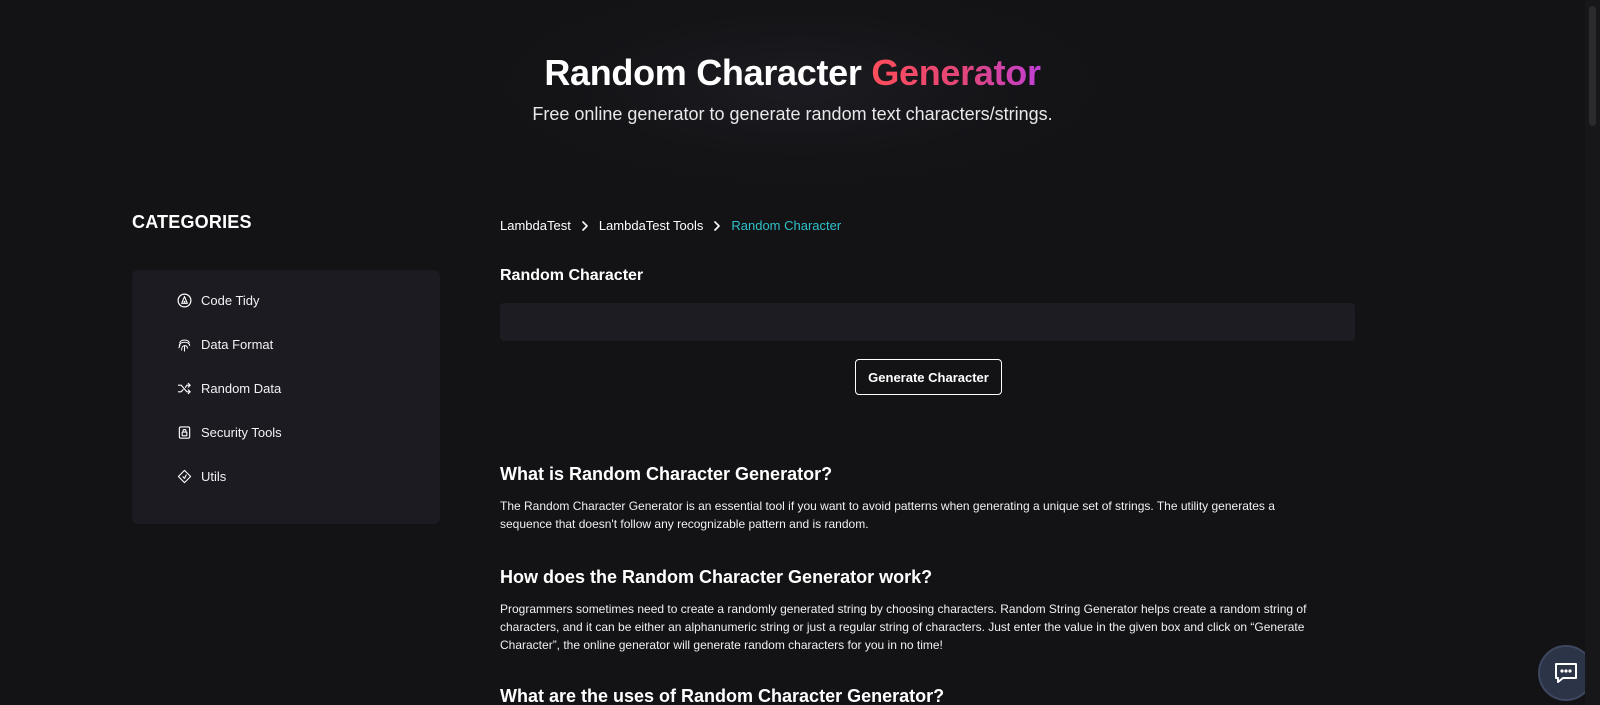 This screenshot has height=705, width=1600. I want to click on scrollbar, so click(1592, 352).